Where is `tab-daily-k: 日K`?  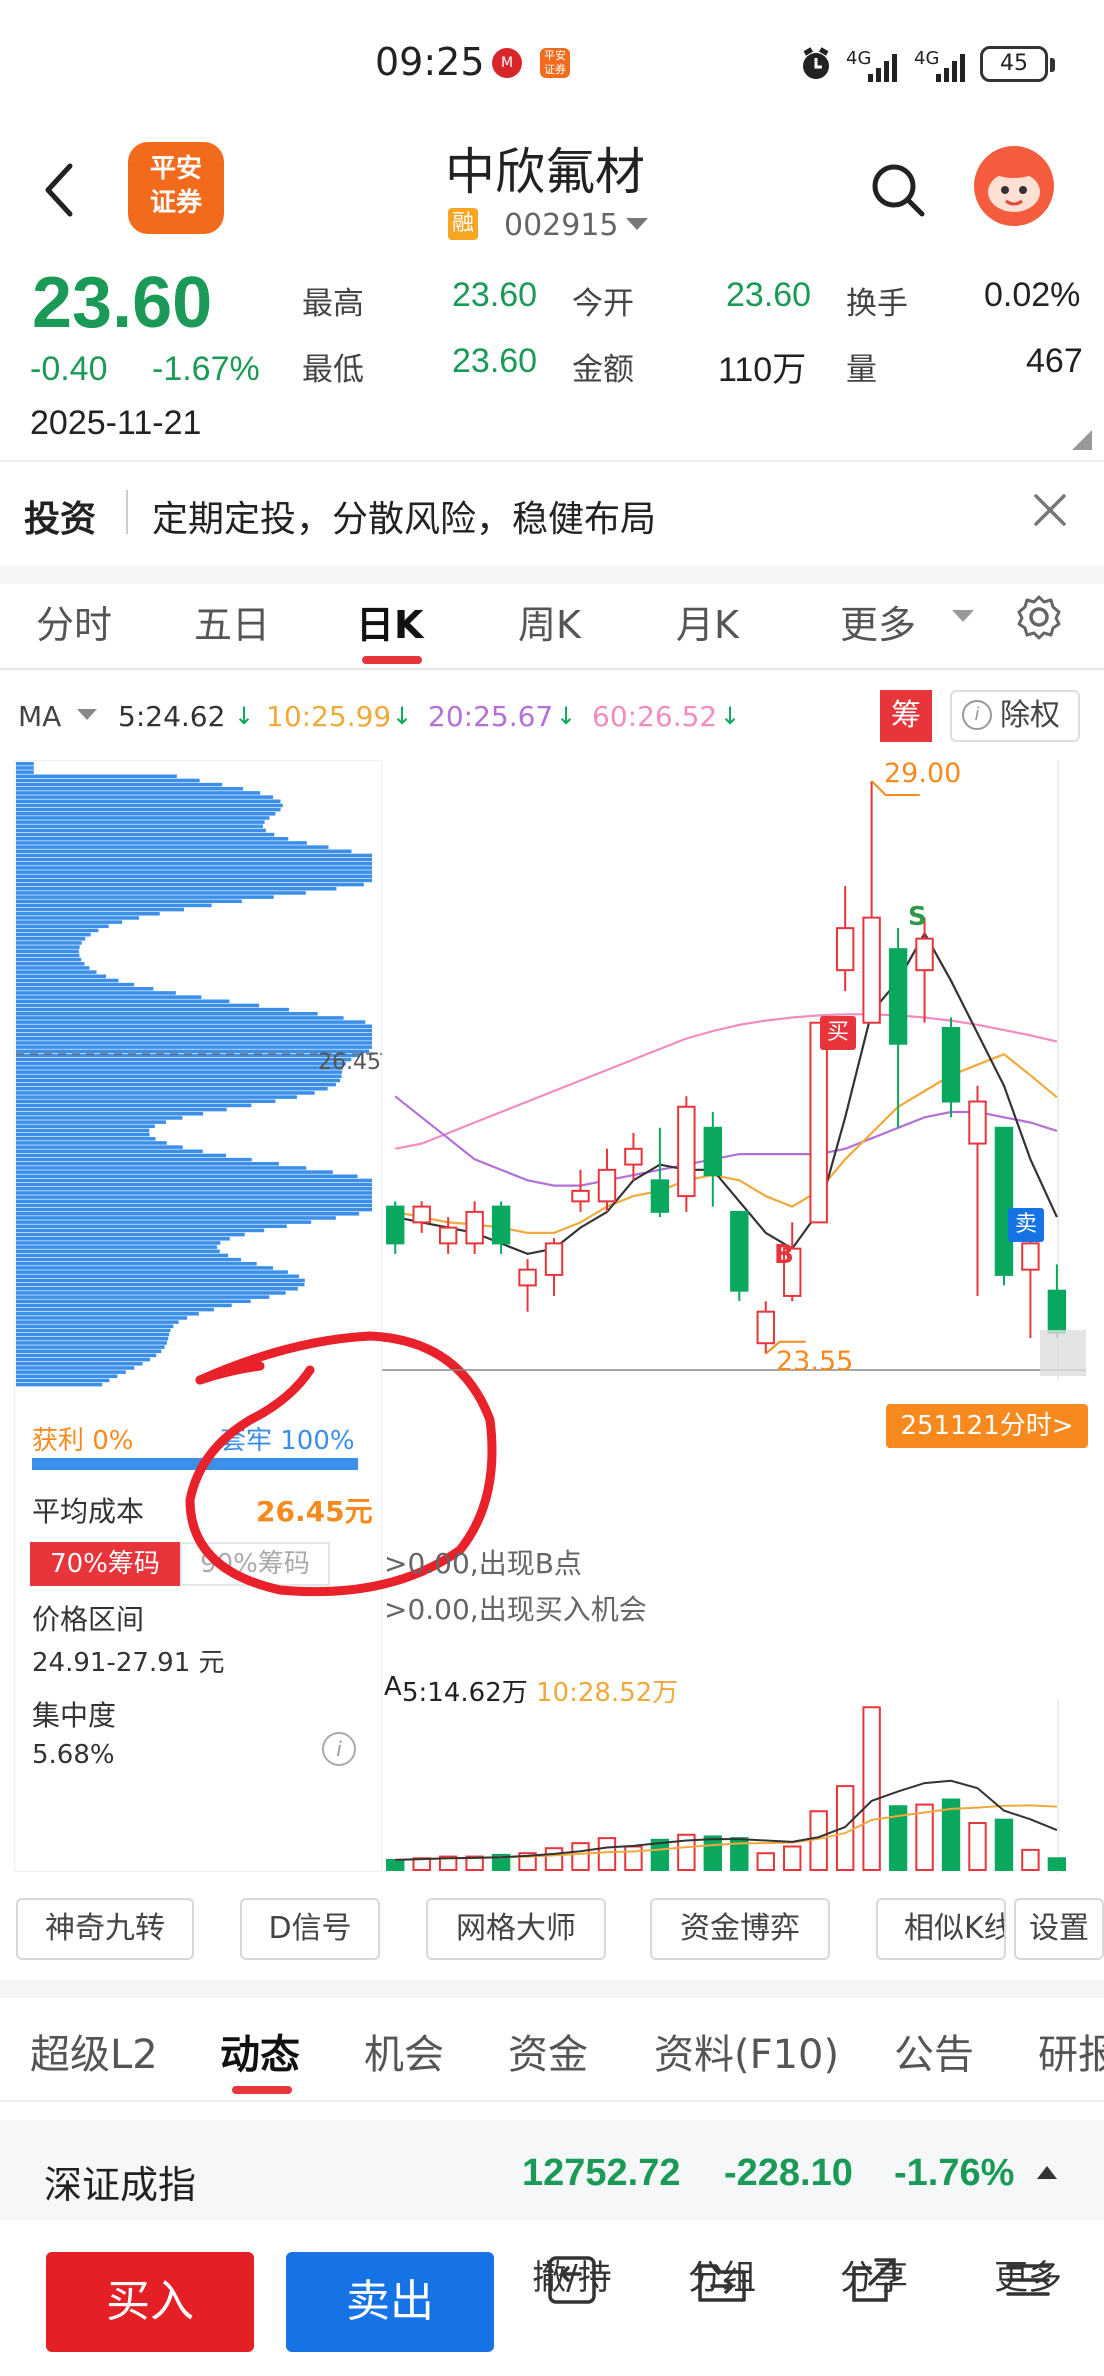 tab-daily-k: 日K is located at coordinates (389, 621).